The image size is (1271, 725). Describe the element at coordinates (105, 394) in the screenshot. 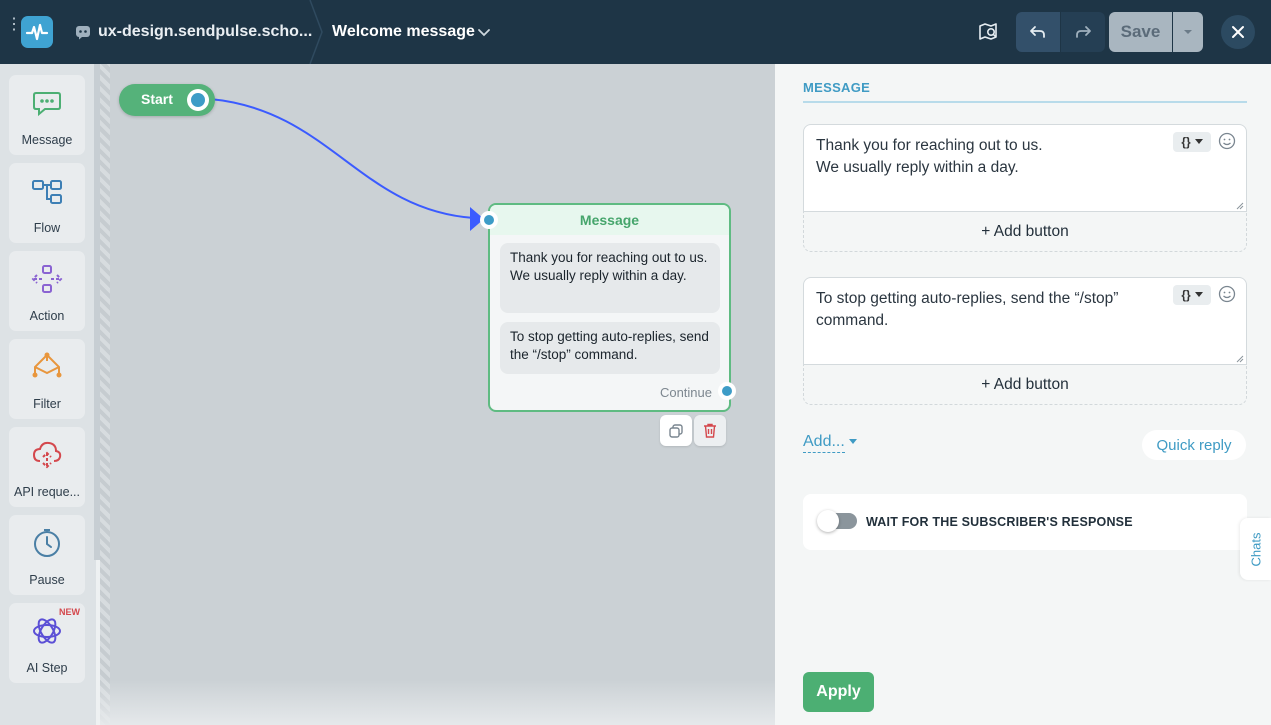

I see `canvas-edge` at that location.